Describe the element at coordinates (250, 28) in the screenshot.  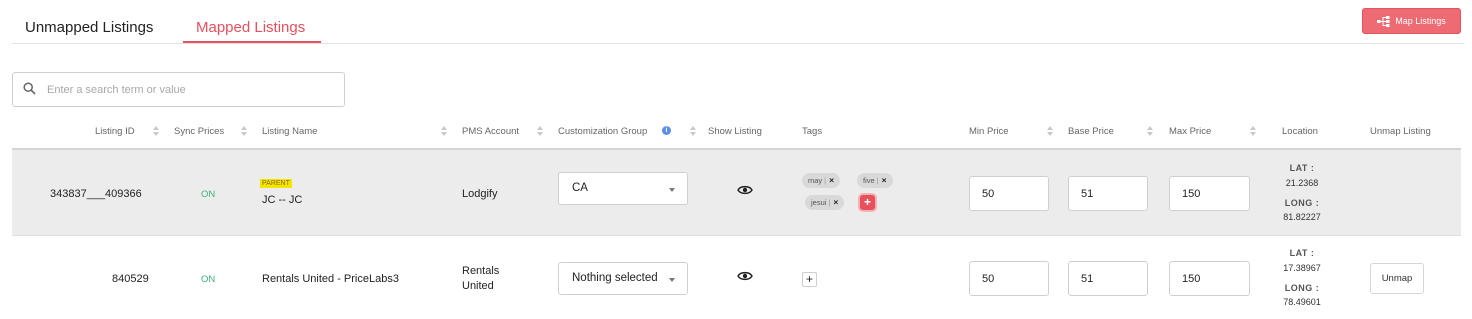
I see `tab-mapped-listings: Mapped Listings` at that location.